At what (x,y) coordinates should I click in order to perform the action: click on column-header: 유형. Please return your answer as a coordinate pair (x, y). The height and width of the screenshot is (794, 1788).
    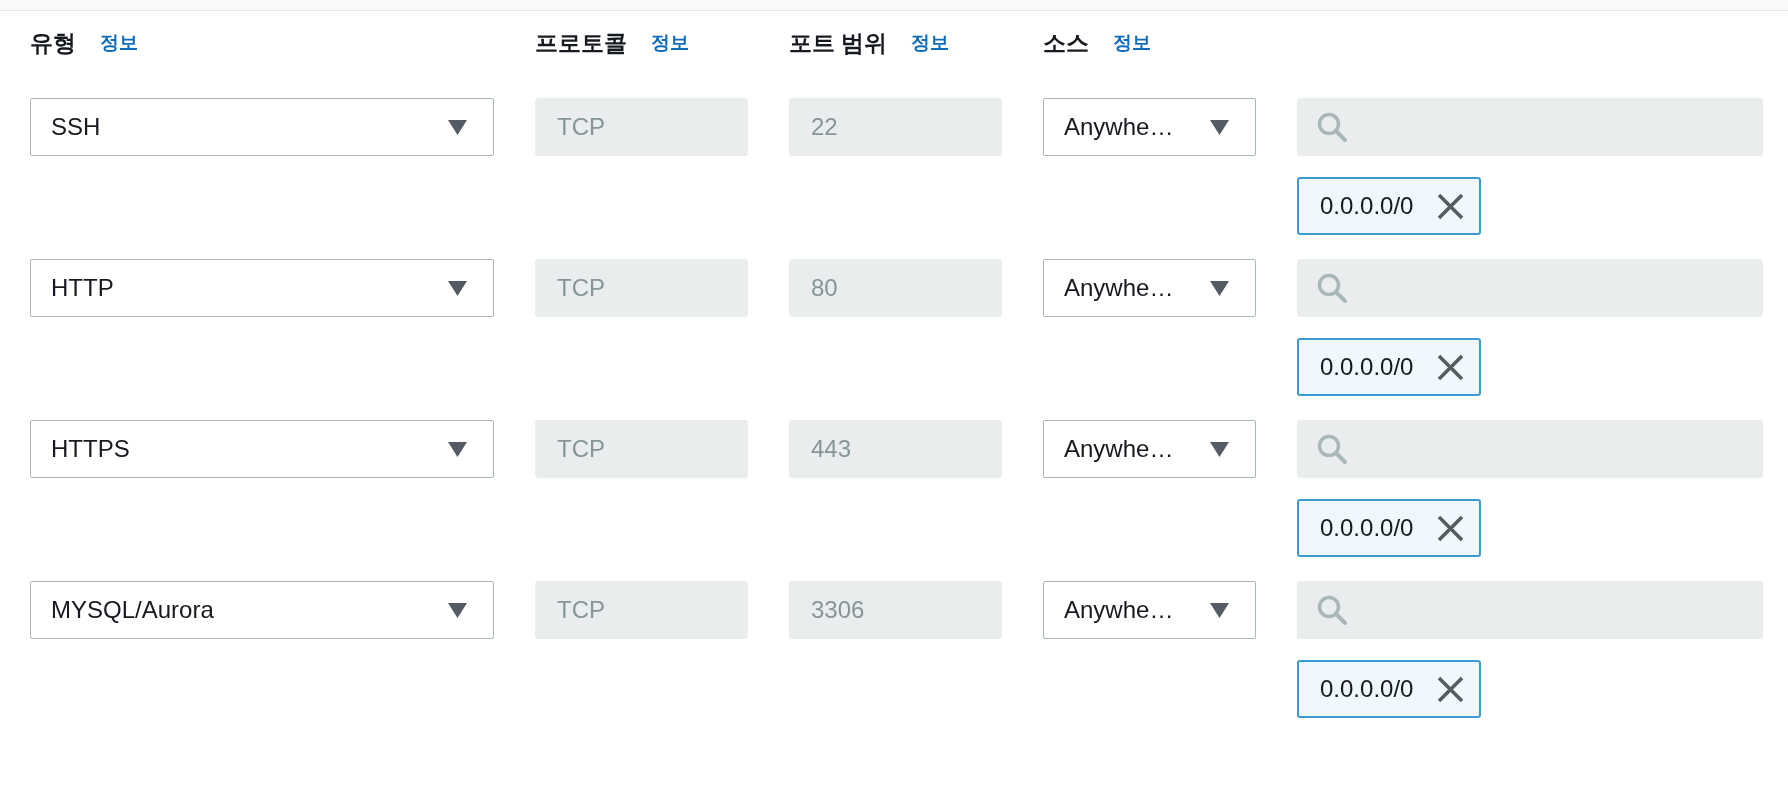
    Looking at the image, I should click on (53, 43).